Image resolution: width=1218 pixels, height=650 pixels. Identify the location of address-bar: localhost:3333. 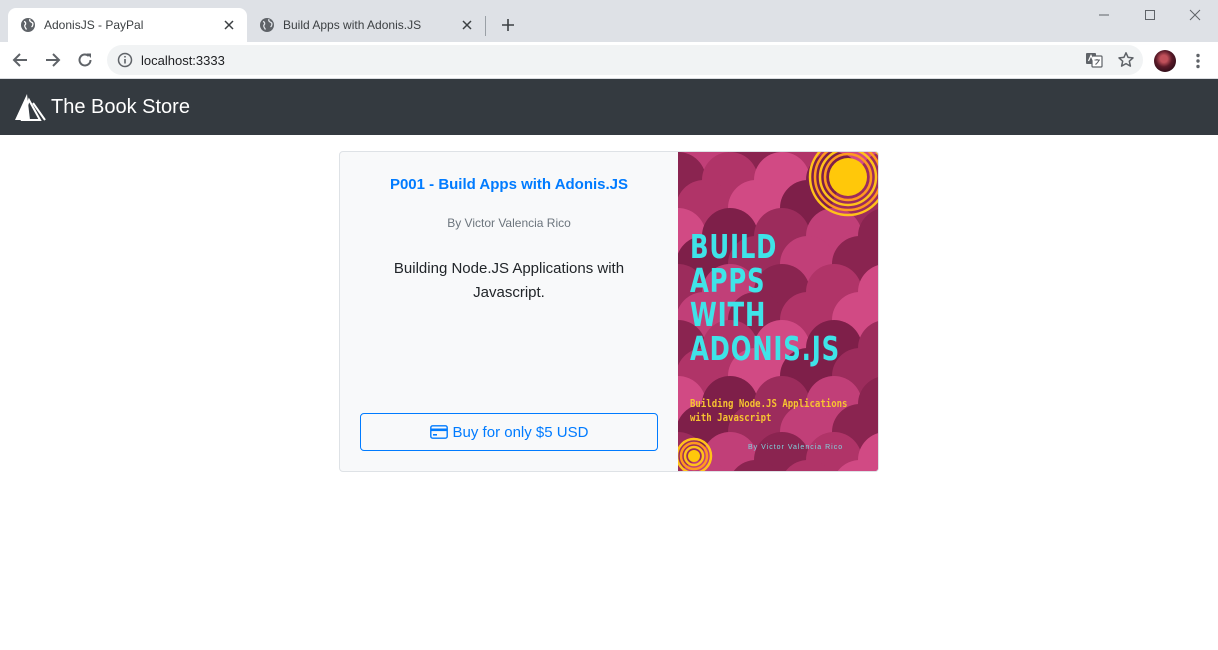
(625, 60).